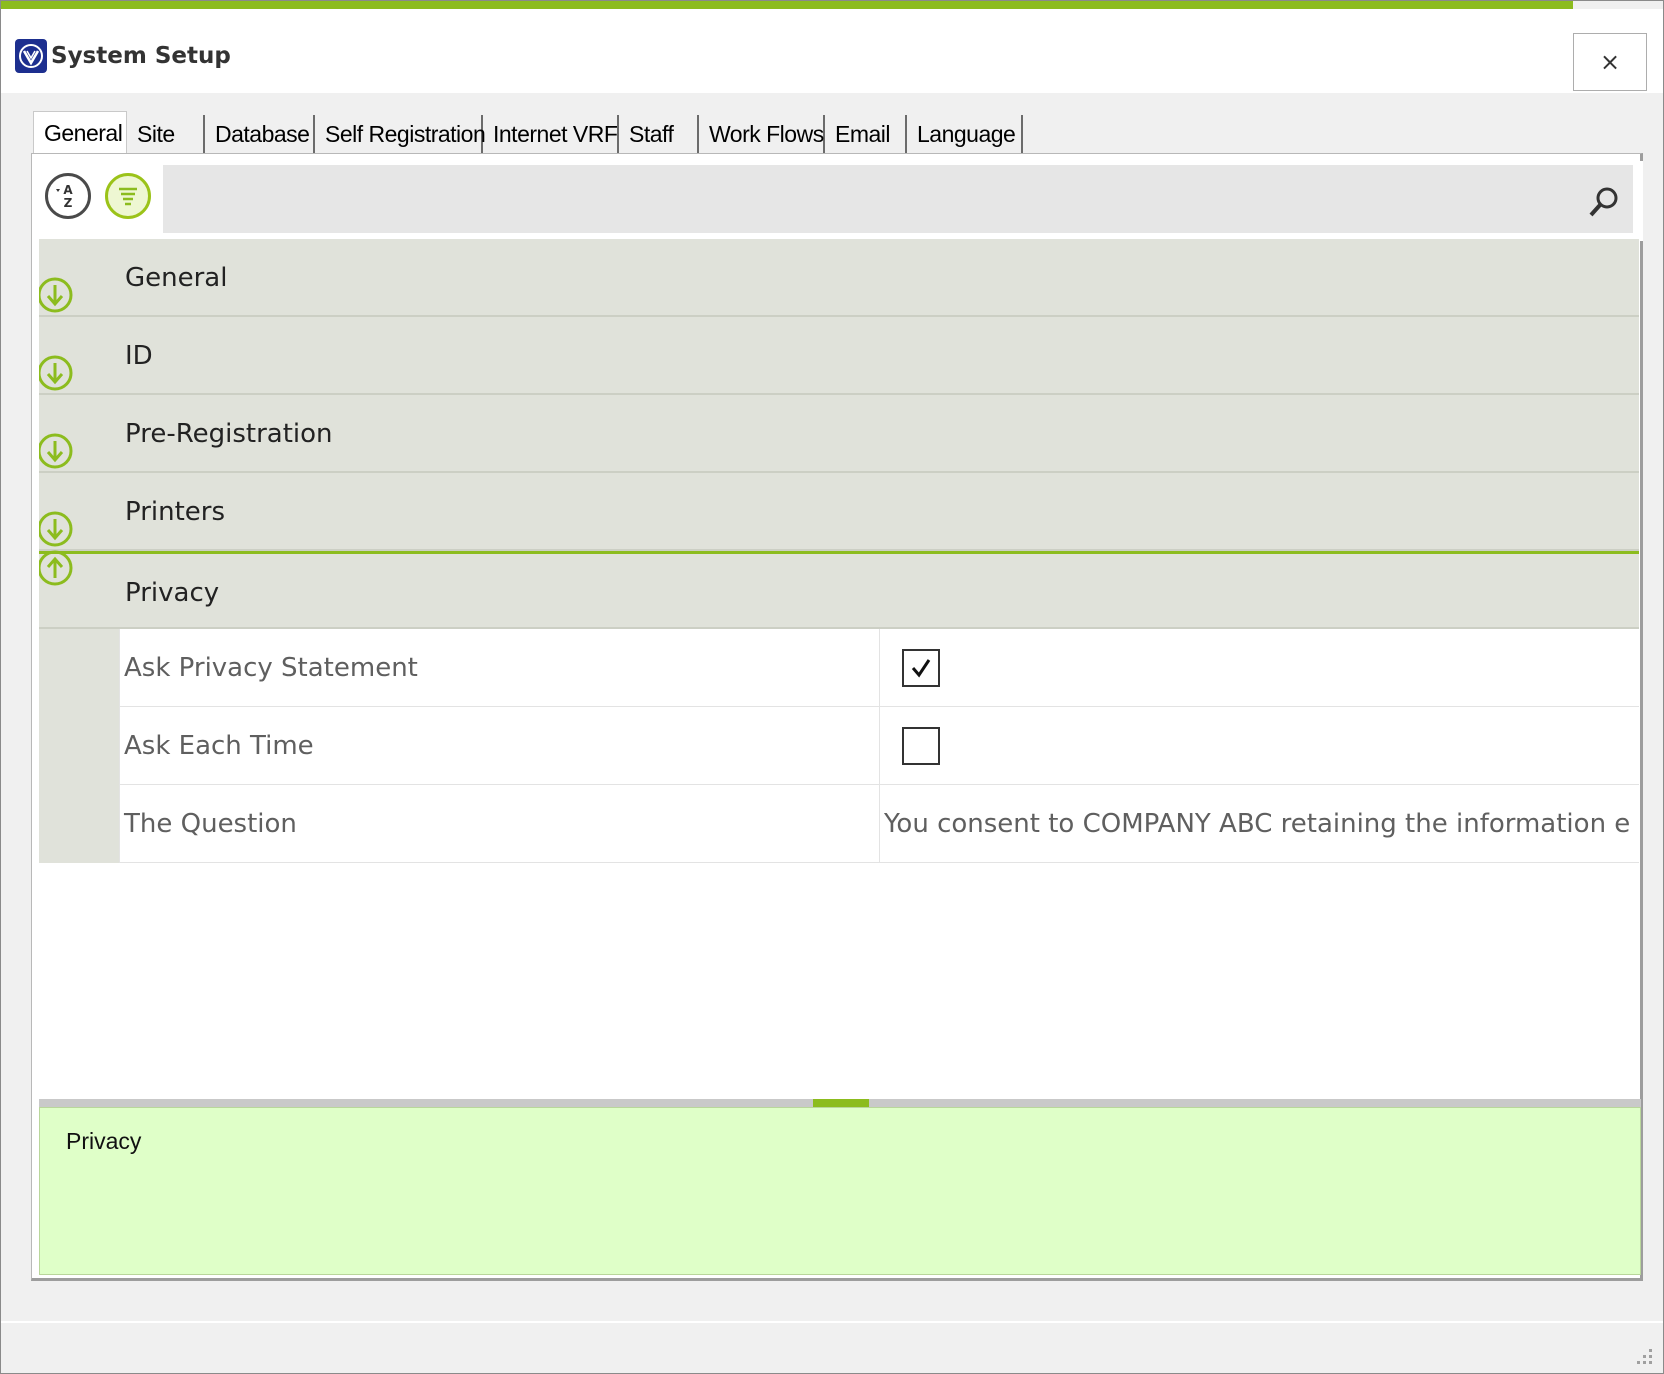 The height and width of the screenshot is (1374, 1664). I want to click on collapse-up-icon, so click(59, 568).